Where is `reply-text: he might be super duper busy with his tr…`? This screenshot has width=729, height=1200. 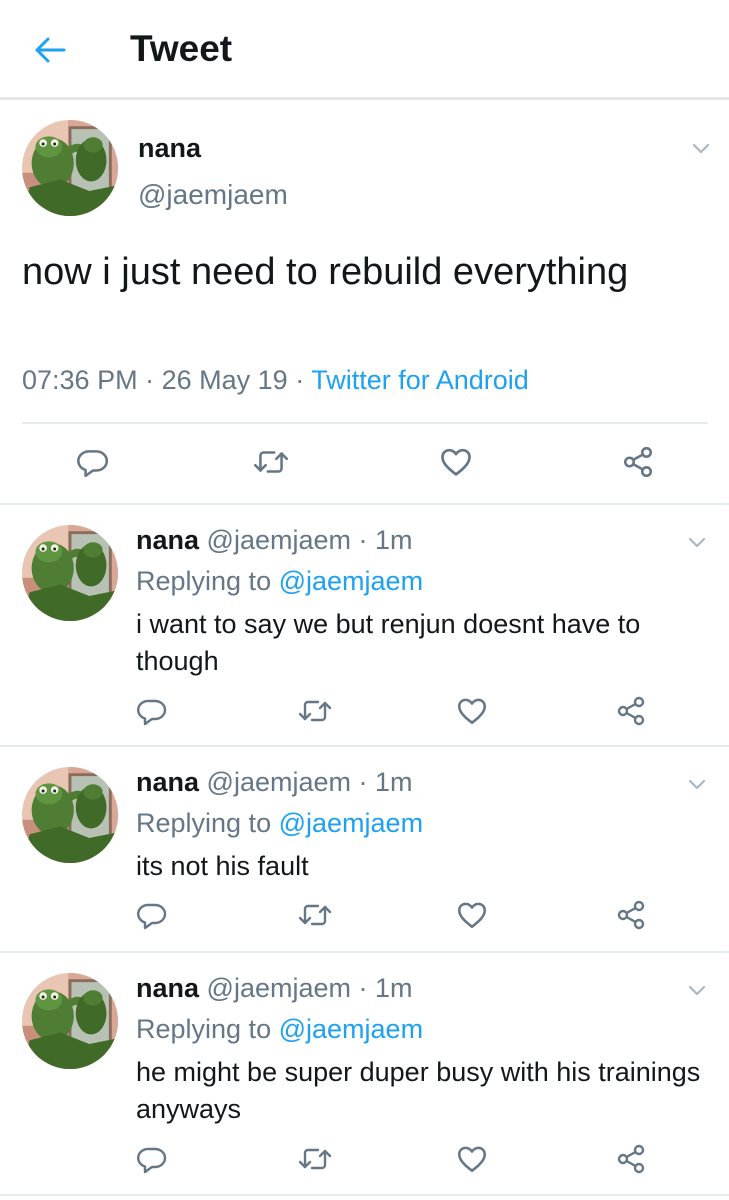
reply-text: he might be super duper busy with his tr… is located at coordinates (418, 1090).